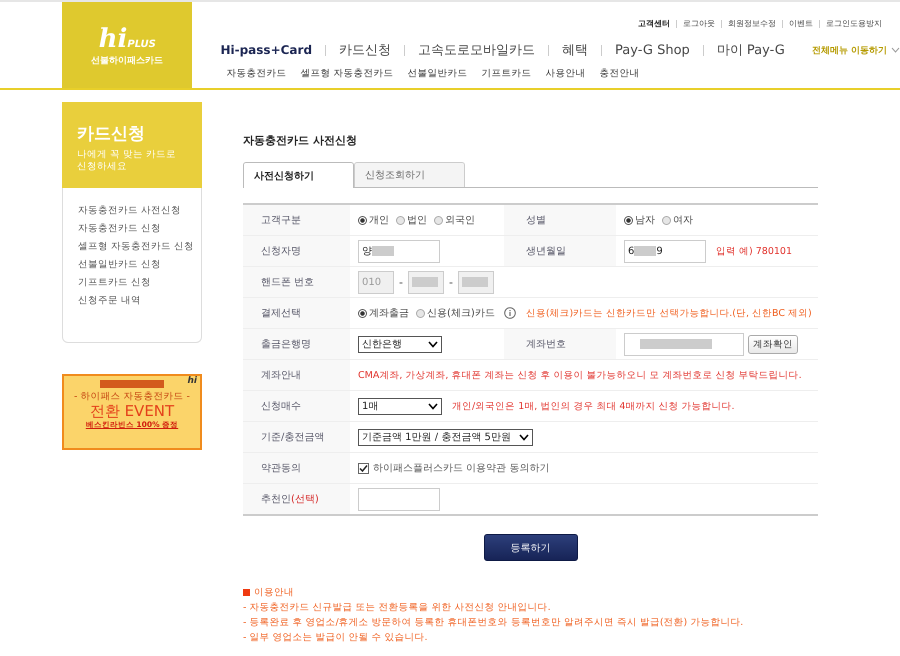 The height and width of the screenshot is (656, 900). I want to click on sidebar-title: 카드신청, so click(111, 134).